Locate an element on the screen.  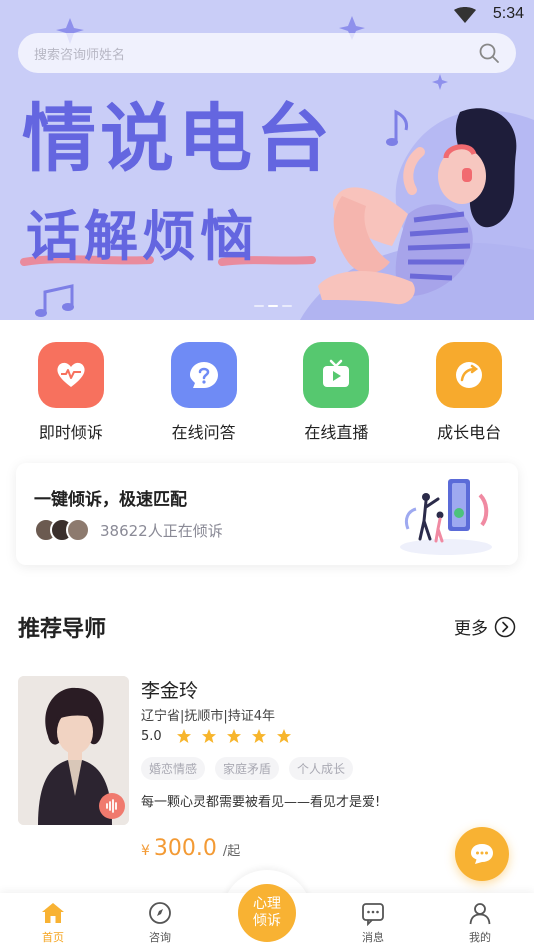
price-currency: ¥ is located at coordinates (145, 851).